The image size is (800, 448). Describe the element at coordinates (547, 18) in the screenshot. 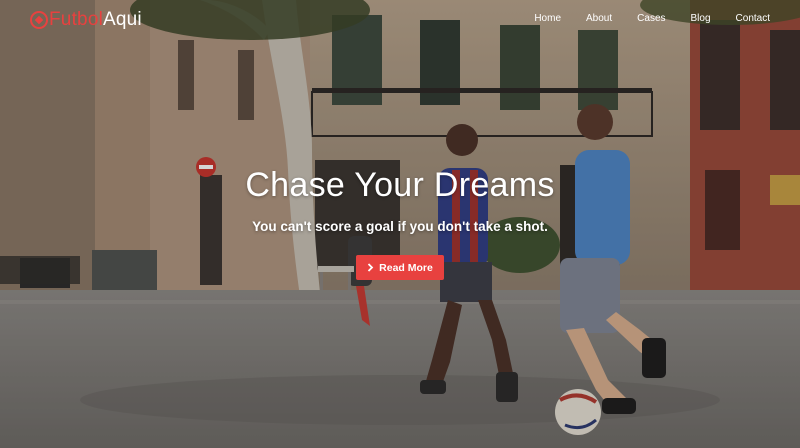

I see `nav-link-home: Home` at that location.